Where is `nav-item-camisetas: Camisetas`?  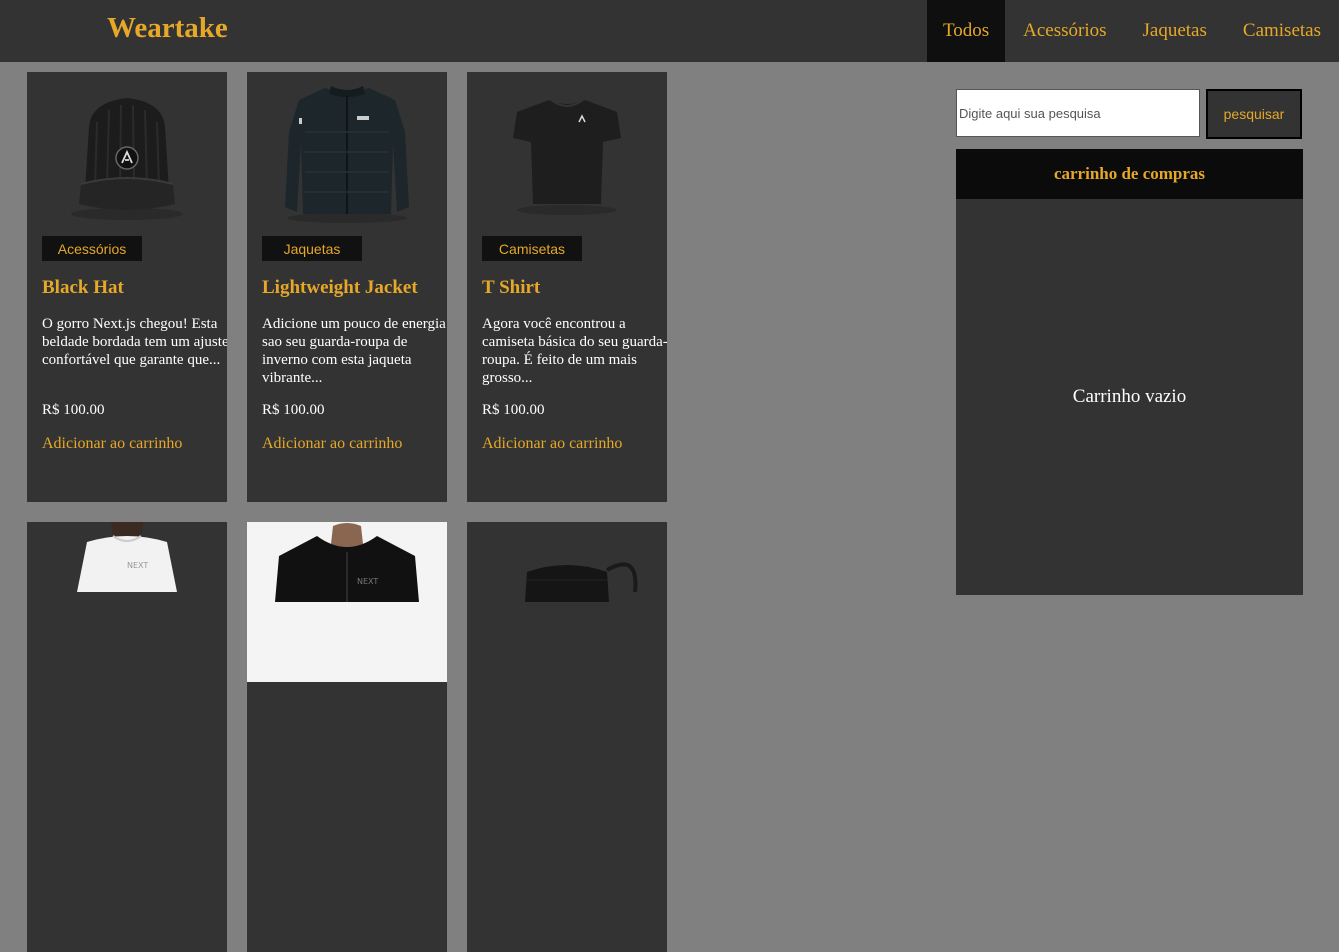 nav-item-camisetas: Camisetas is located at coordinates (1282, 31).